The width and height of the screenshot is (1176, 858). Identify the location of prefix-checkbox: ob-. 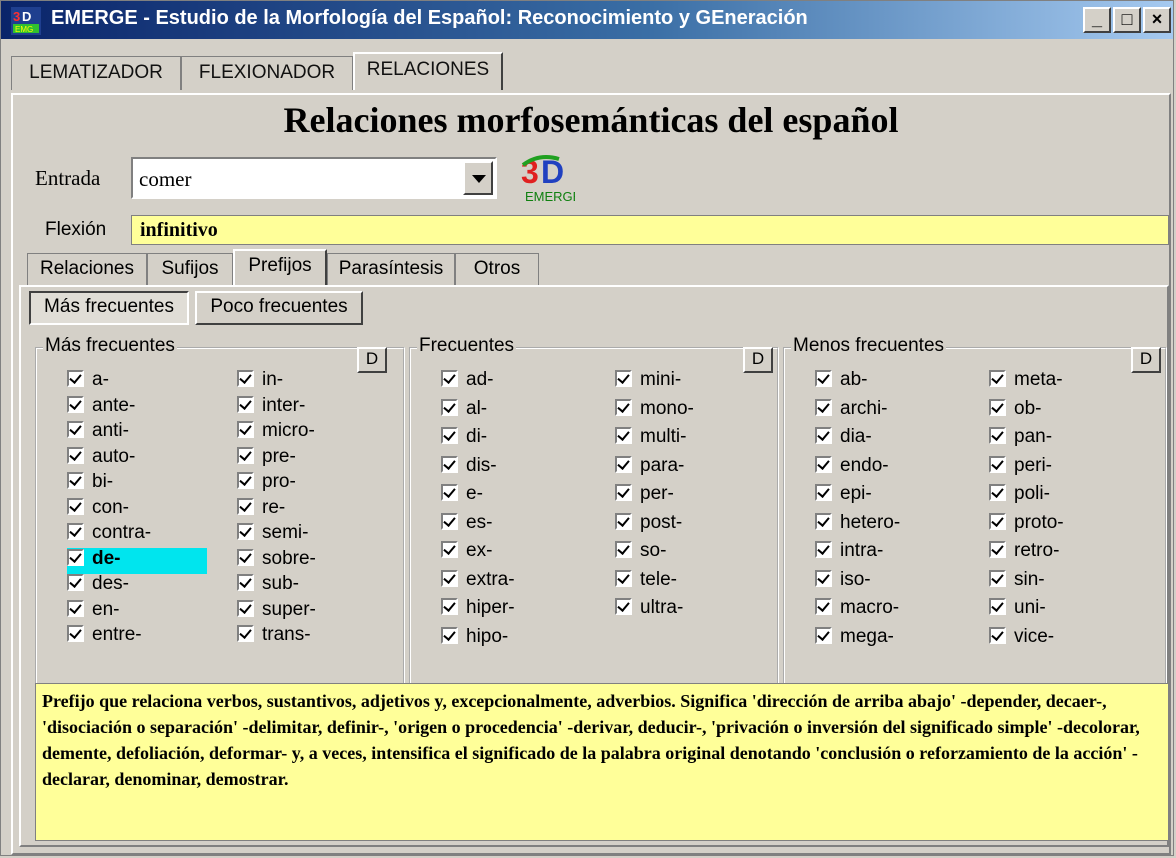
(1015, 411).